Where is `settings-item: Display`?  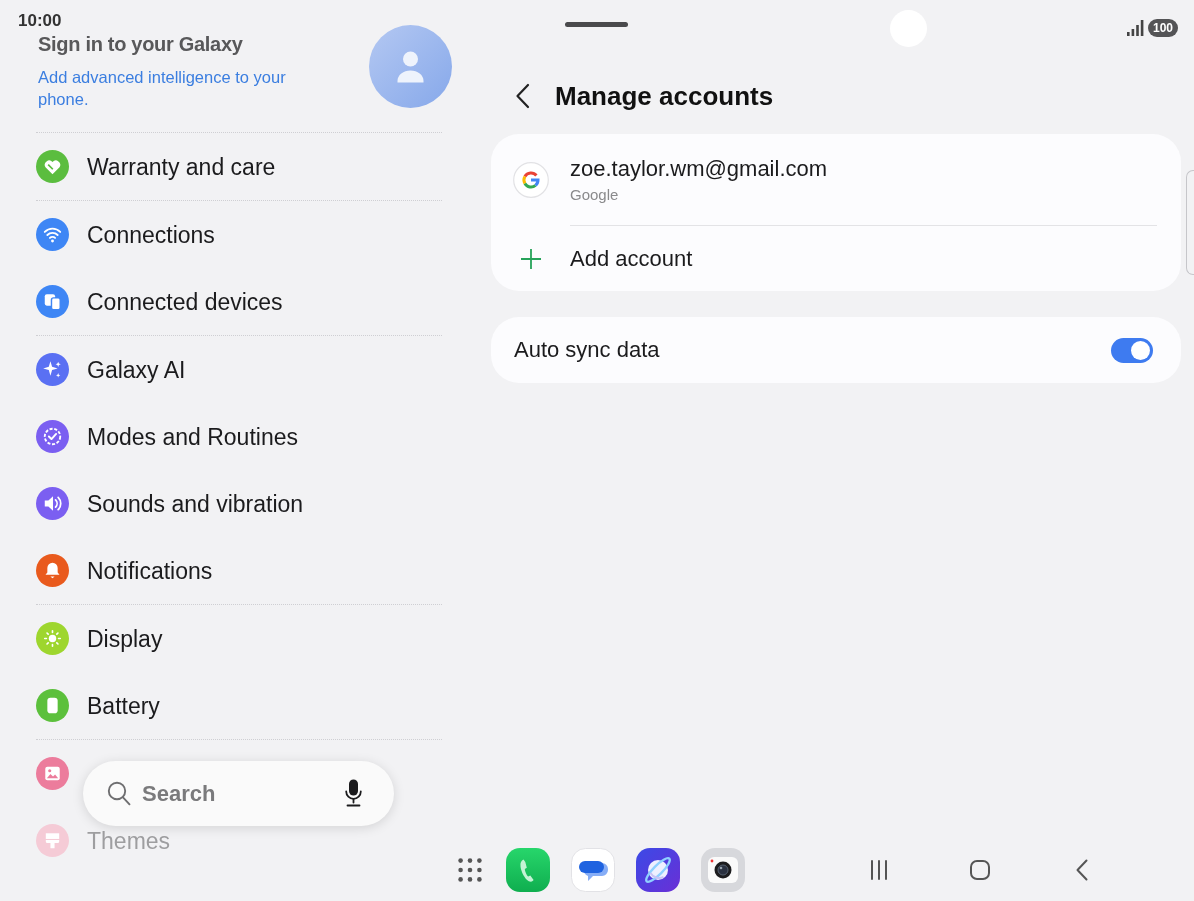
settings-item: Display is located at coordinates (99, 638).